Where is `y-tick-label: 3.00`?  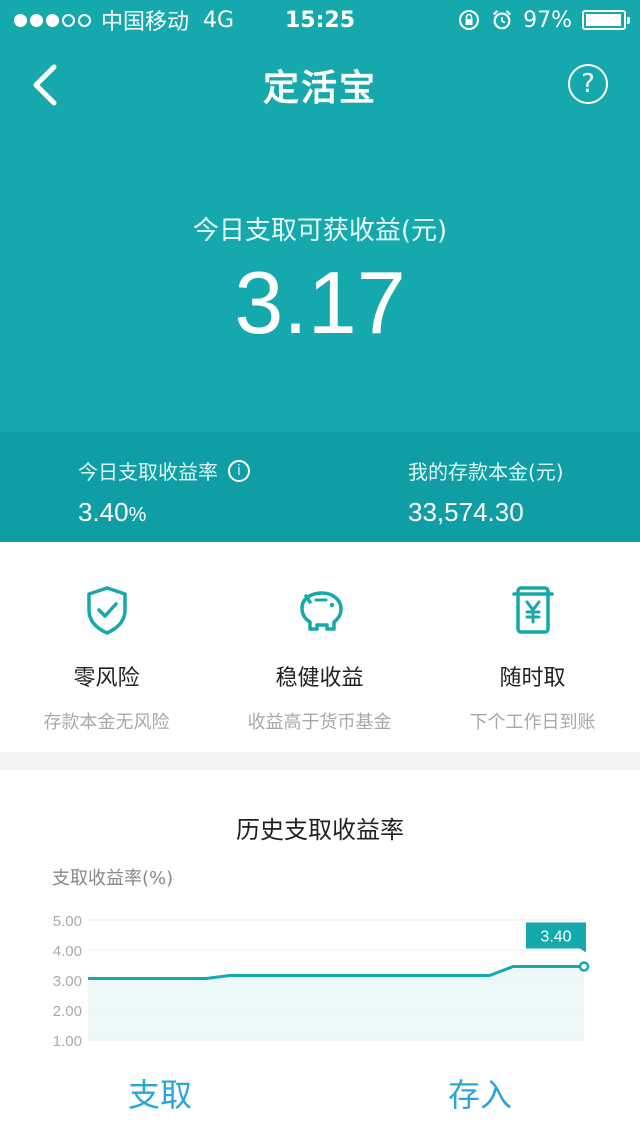
y-tick-label: 3.00 is located at coordinates (67, 981).